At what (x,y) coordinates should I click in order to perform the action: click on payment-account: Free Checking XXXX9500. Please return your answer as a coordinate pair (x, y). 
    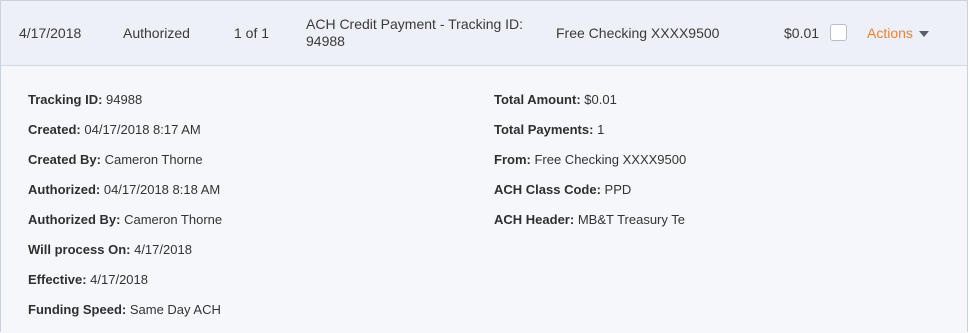
    Looking at the image, I should click on (638, 33).